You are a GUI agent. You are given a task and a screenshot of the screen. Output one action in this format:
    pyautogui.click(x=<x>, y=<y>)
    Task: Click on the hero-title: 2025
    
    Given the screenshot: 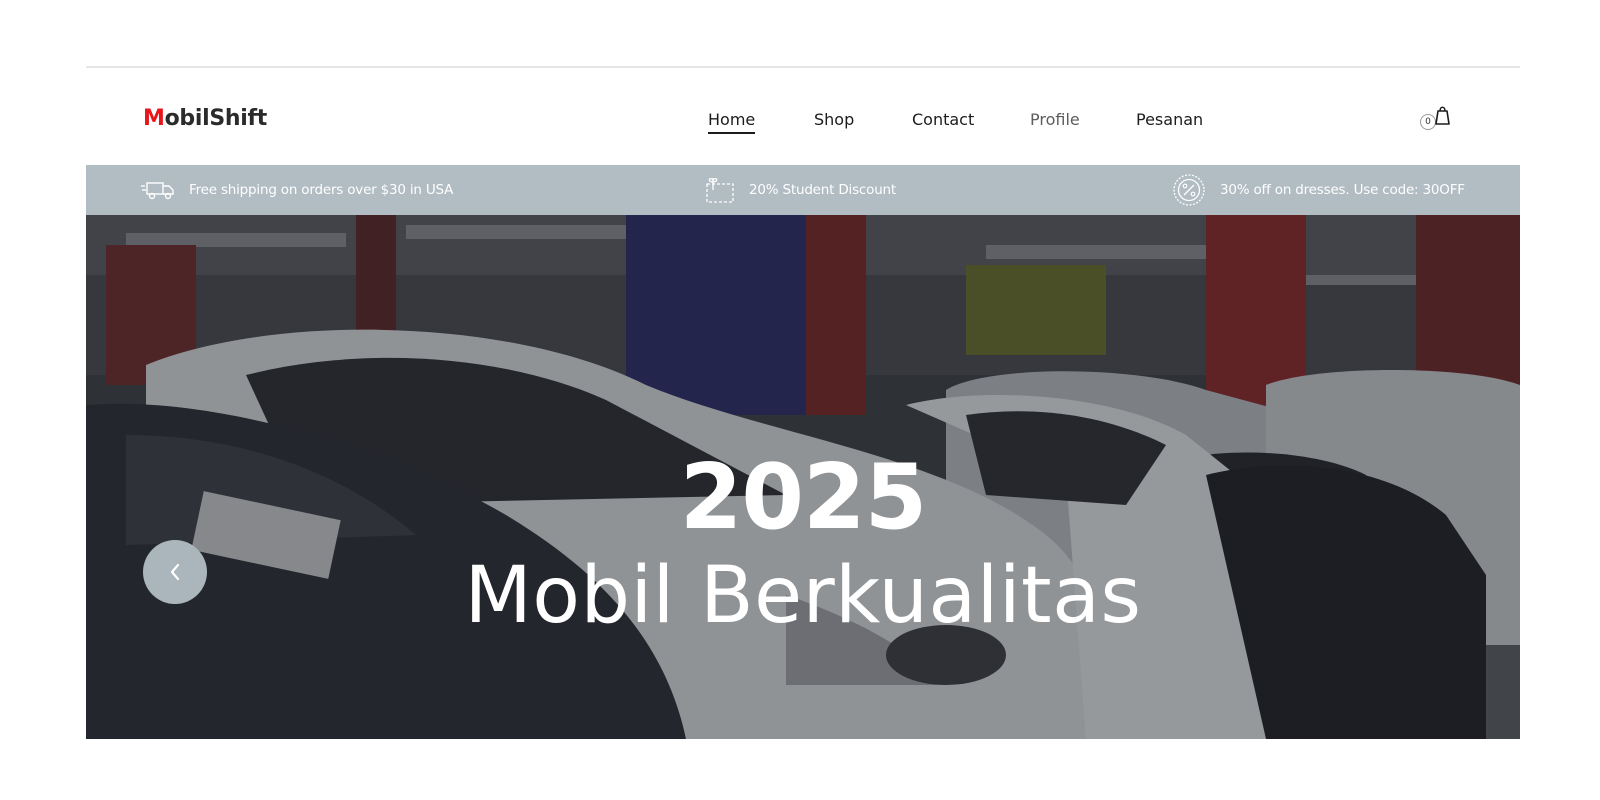 What is the action you would take?
    pyautogui.click(x=803, y=497)
    